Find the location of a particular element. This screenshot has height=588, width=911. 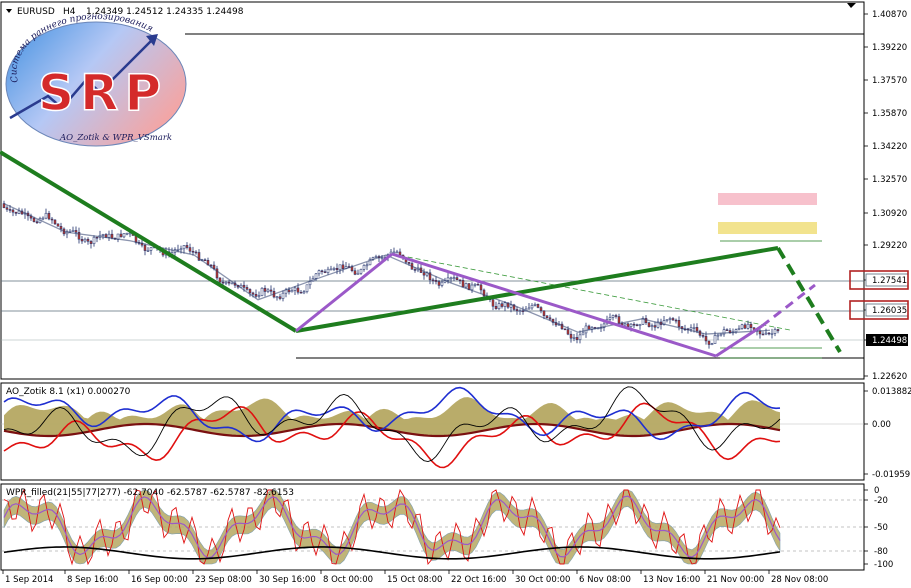

price-tick-label: 1.37570 is located at coordinates (889, 81).